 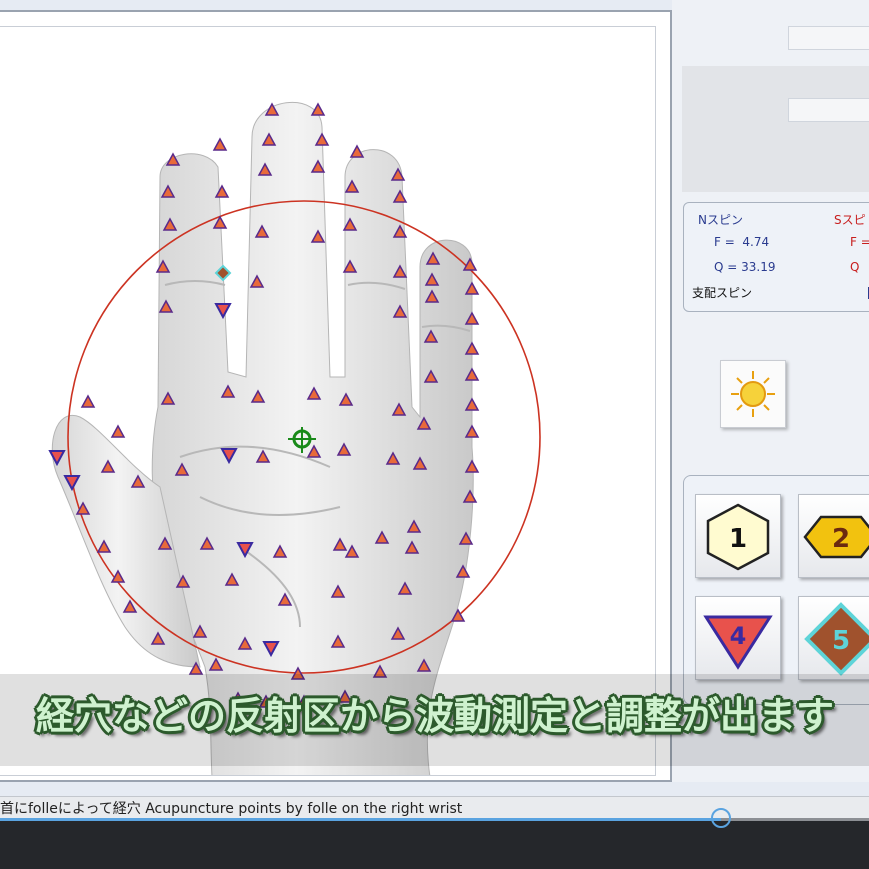 What do you see at coordinates (720, 220) in the screenshot?
I see `n-spin-label: Nスピン` at bounding box center [720, 220].